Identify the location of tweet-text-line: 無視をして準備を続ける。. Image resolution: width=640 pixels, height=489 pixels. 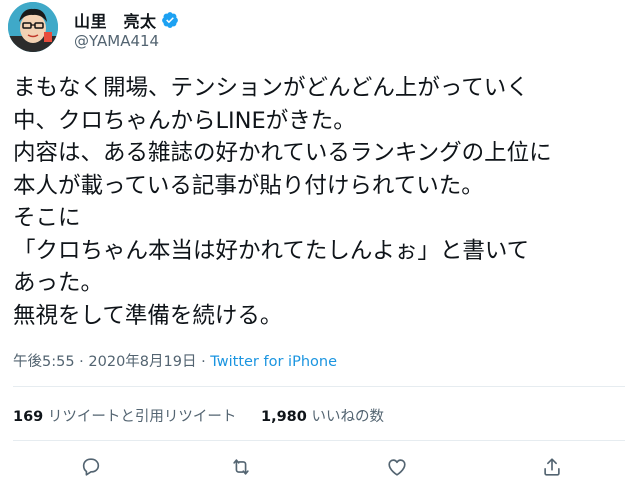
(148, 315).